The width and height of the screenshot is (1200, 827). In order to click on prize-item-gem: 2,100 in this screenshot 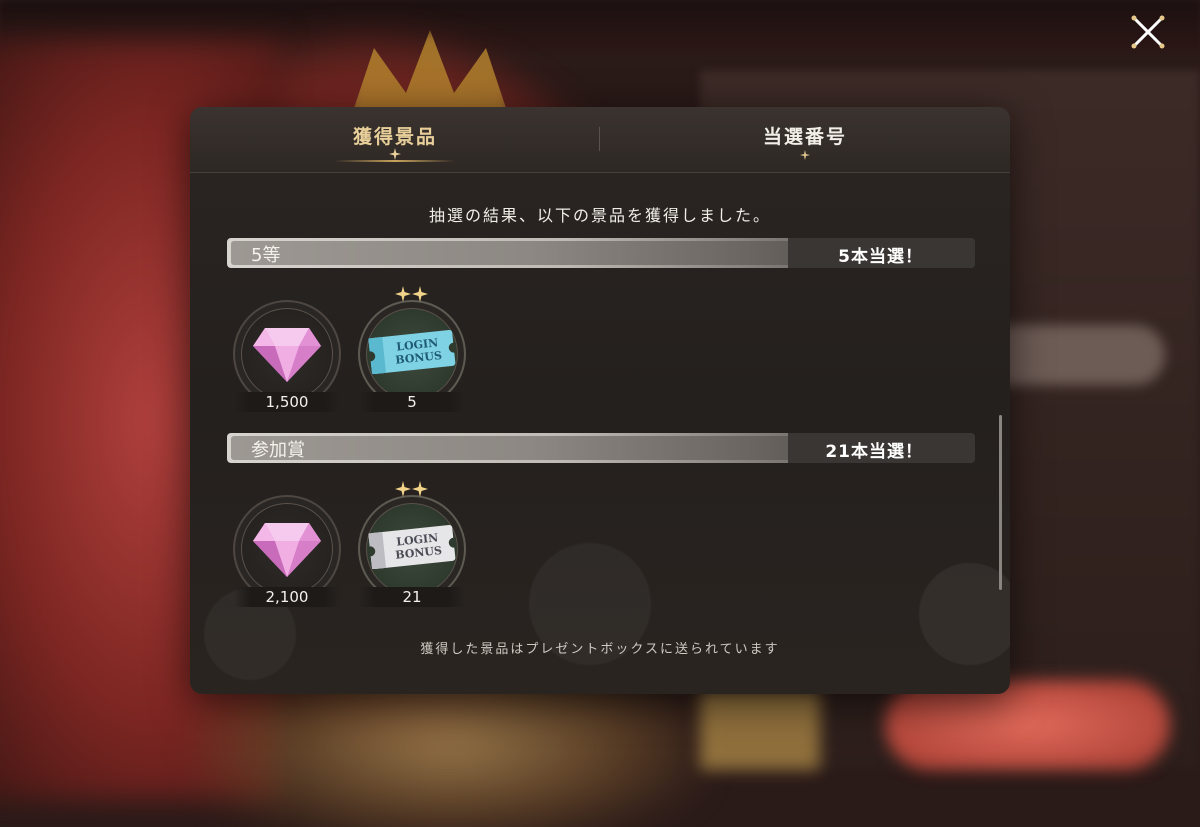, I will do `click(287, 555)`.